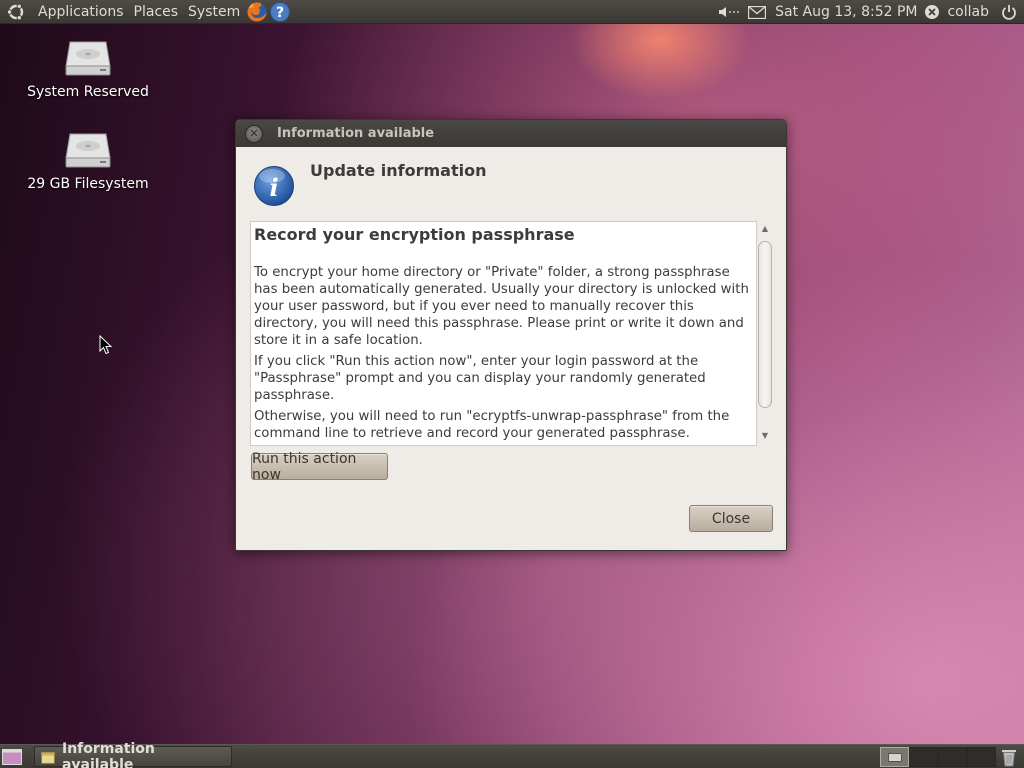 Image resolution: width=1024 pixels, height=768 pixels. What do you see at coordinates (319, 467) in the screenshot?
I see `run-action-button: Run this action now` at bounding box center [319, 467].